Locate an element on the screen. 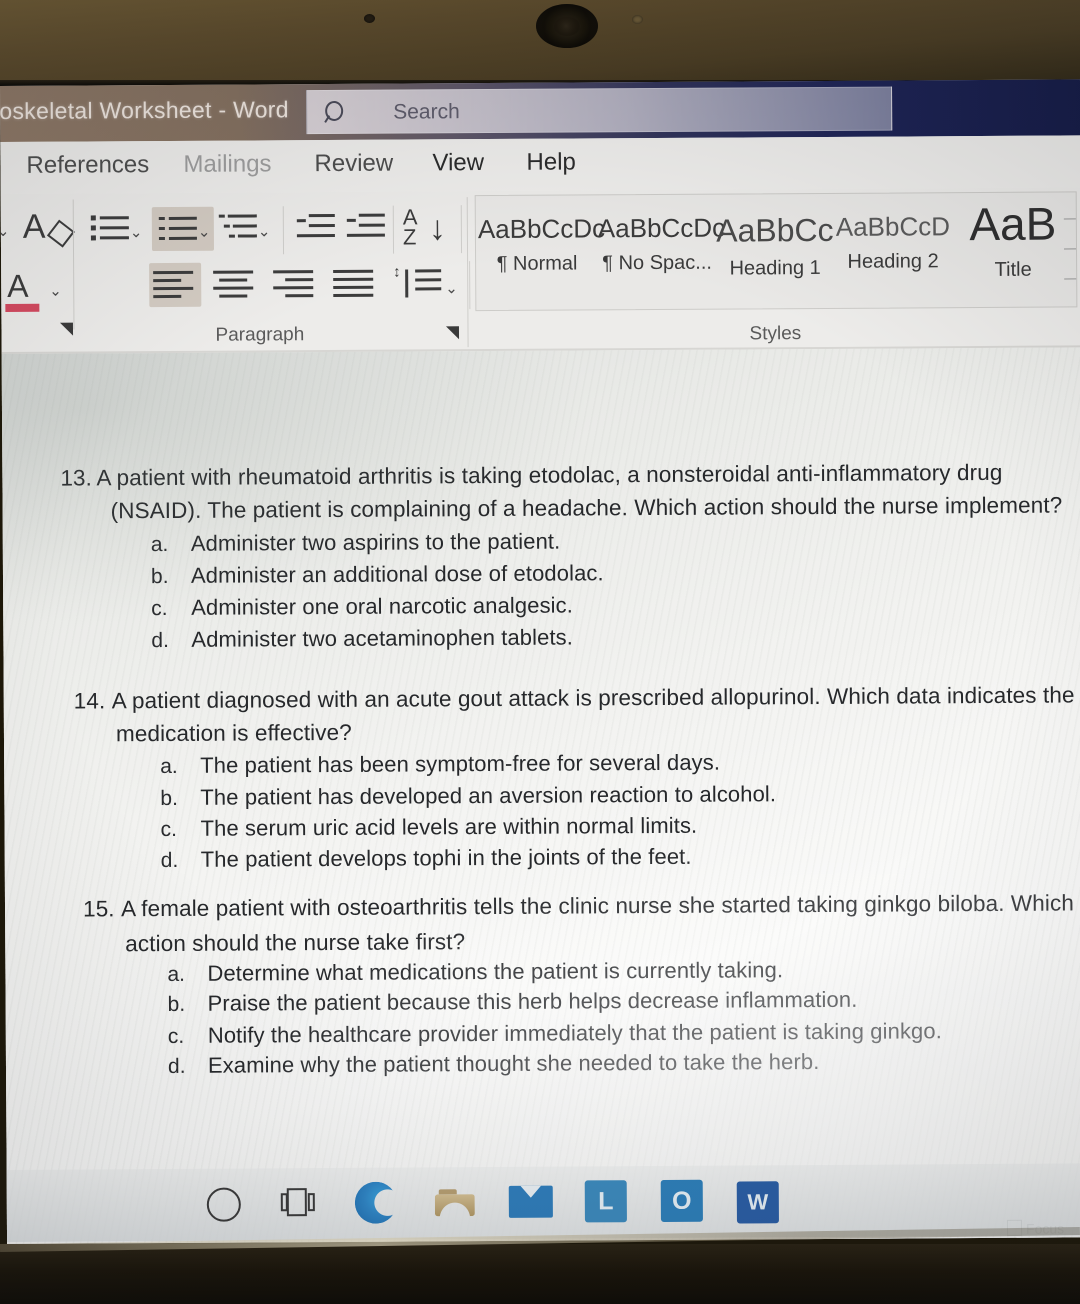 The image size is (1080, 1304). font-color-icon: A is located at coordinates (18, 286).